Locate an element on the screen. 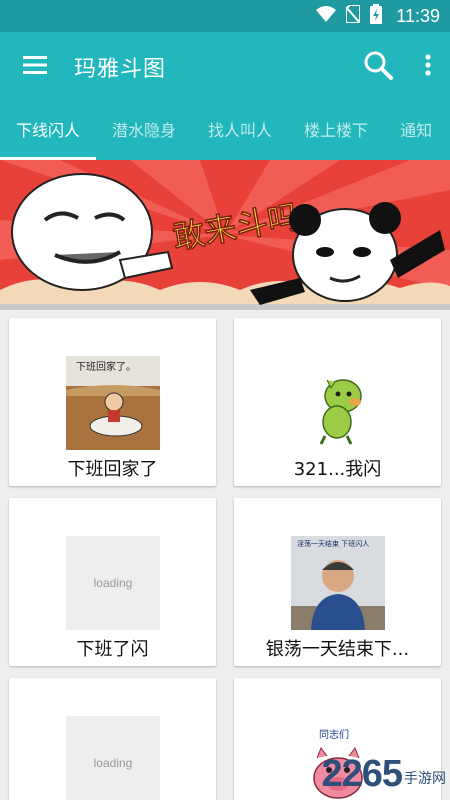 The height and width of the screenshot is (800, 450). meme-thumbnail: 下班回家了。 is located at coordinates (113, 403).